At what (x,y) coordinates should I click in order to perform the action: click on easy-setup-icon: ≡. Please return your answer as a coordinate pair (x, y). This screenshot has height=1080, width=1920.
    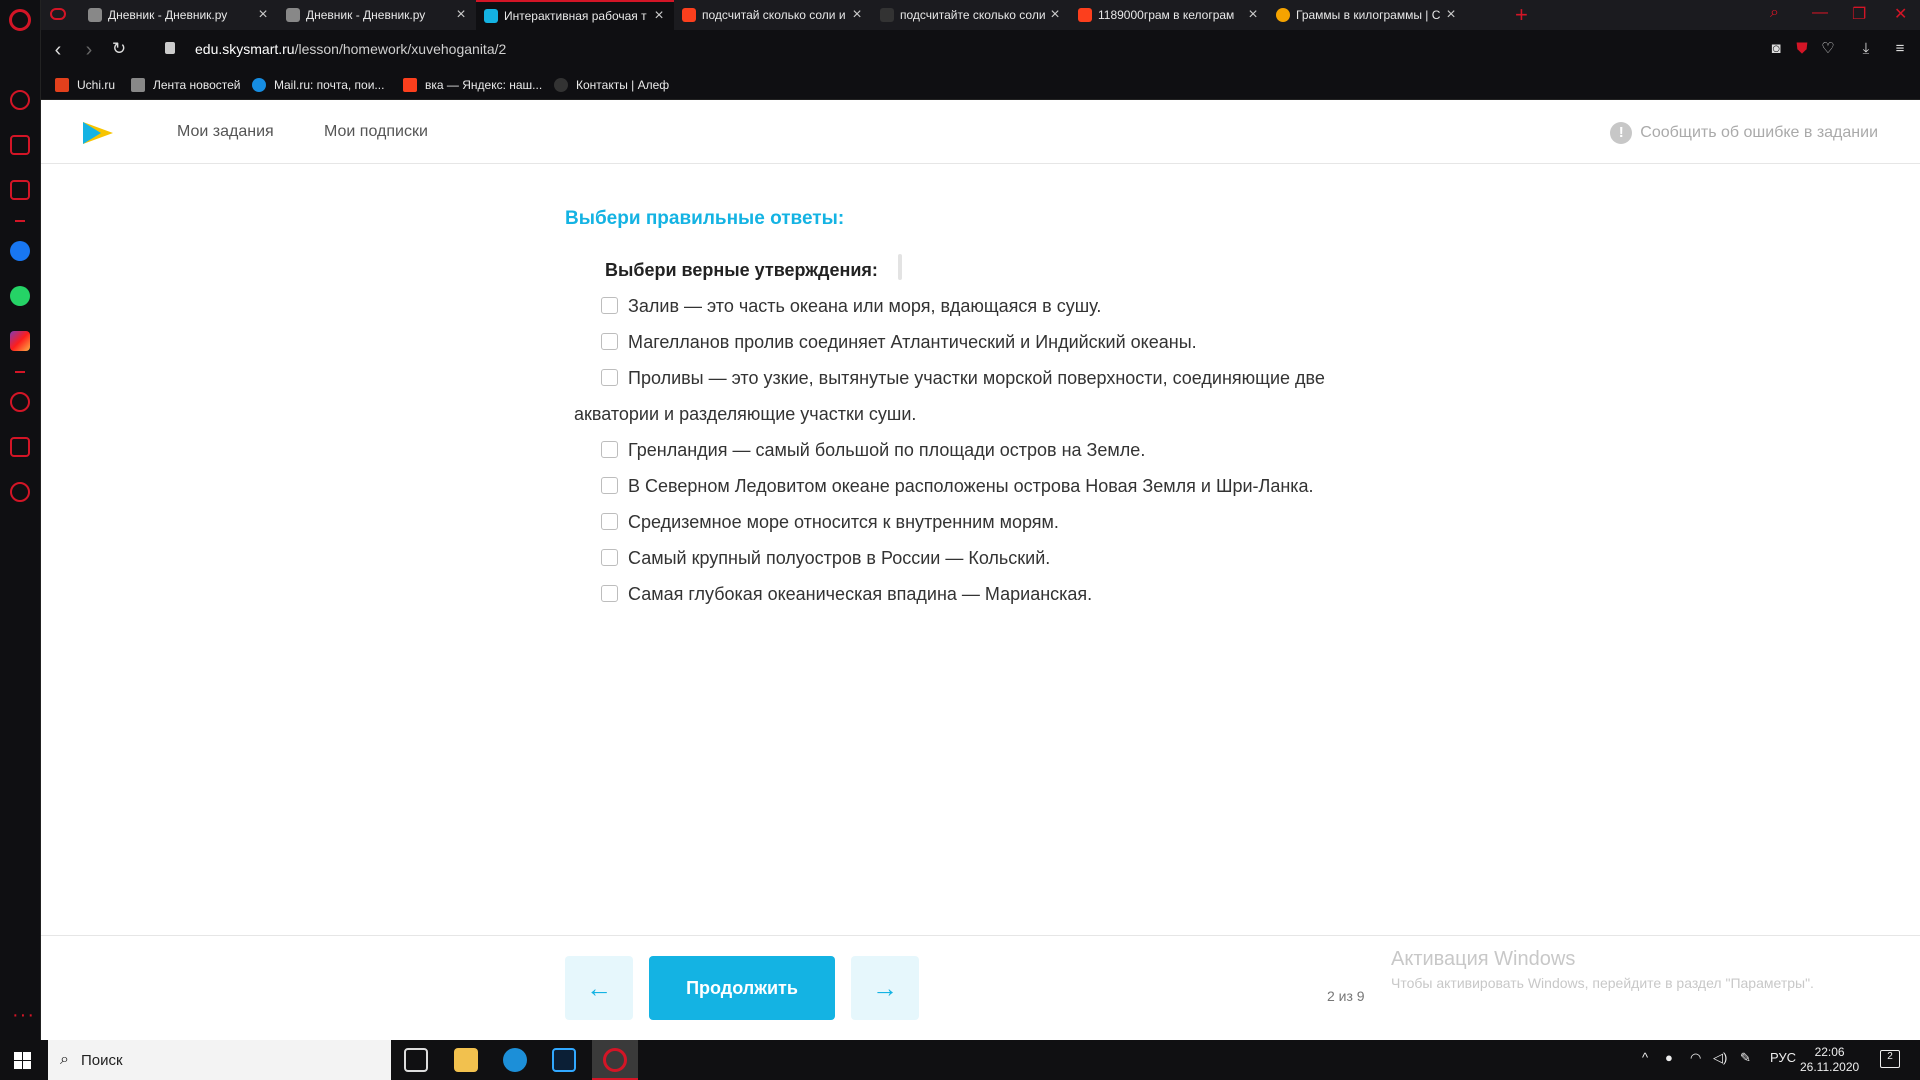
    Looking at the image, I should click on (1900, 49).